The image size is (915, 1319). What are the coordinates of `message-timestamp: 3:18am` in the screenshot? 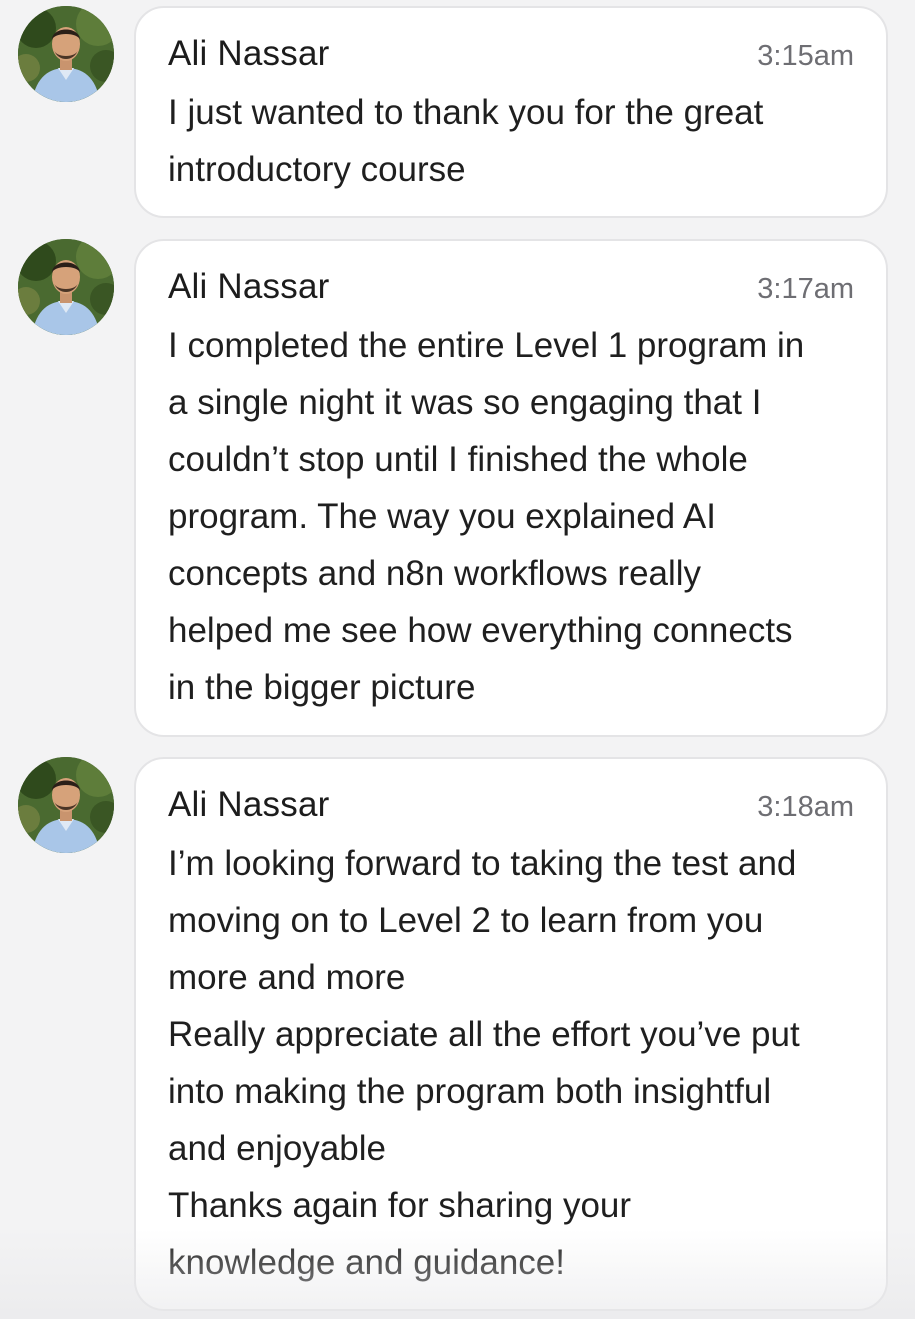 It's located at (805, 807).